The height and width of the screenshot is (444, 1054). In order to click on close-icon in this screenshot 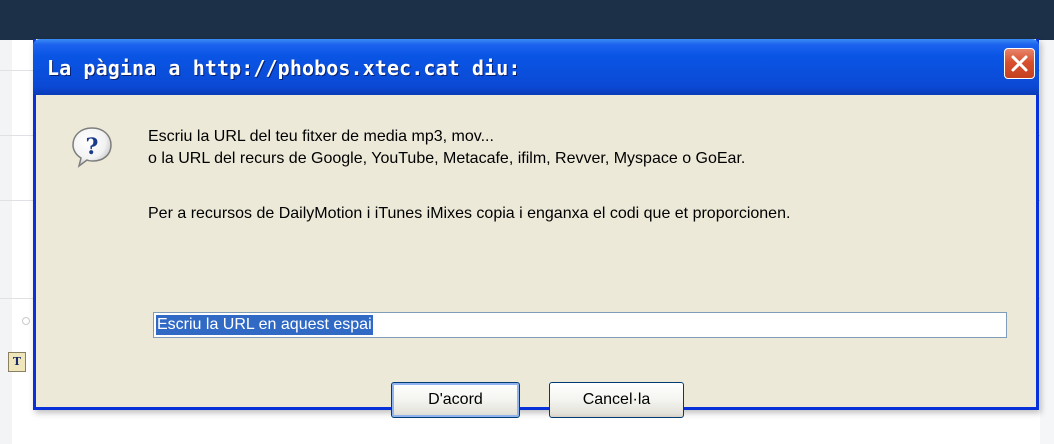, I will do `click(1019, 63)`.